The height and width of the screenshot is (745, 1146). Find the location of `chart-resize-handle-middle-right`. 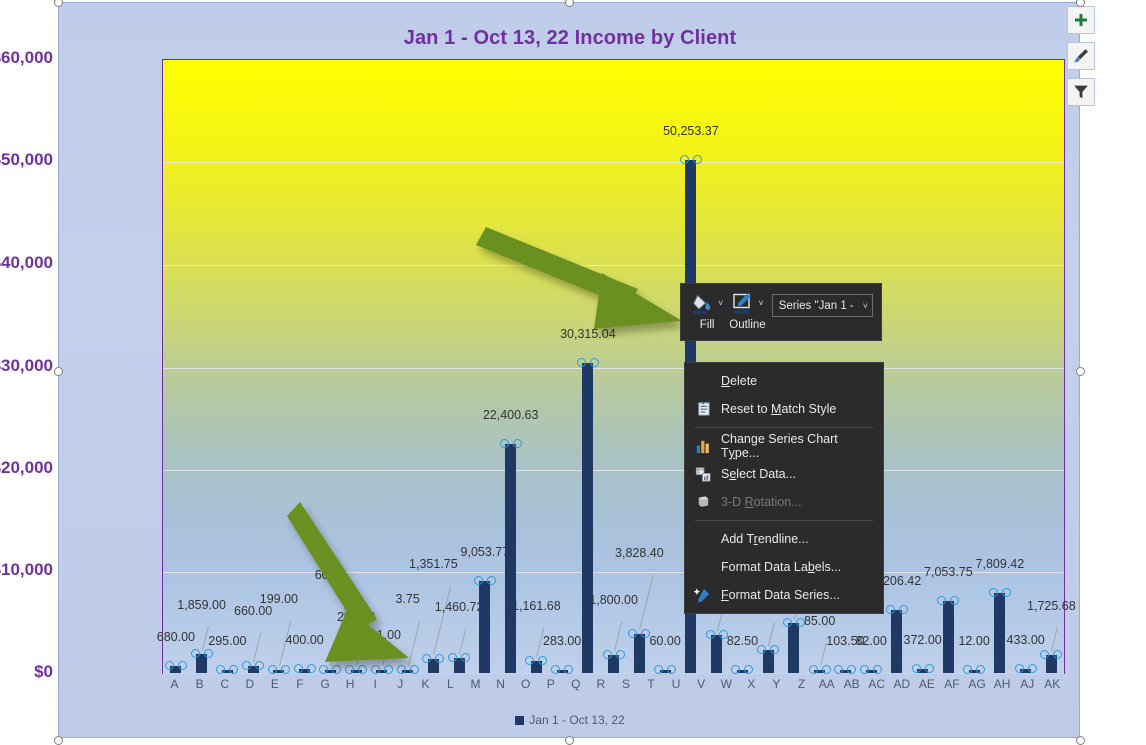

chart-resize-handle-middle-right is located at coordinates (1080, 371).